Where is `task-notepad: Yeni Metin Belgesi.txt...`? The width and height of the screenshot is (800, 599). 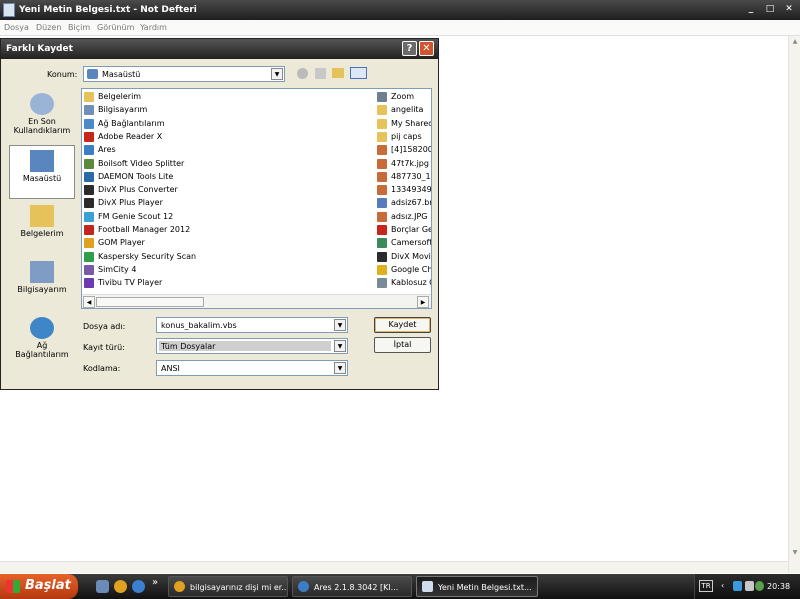
task-notepad: Yeni Metin Belgesi.txt... is located at coordinates (477, 586).